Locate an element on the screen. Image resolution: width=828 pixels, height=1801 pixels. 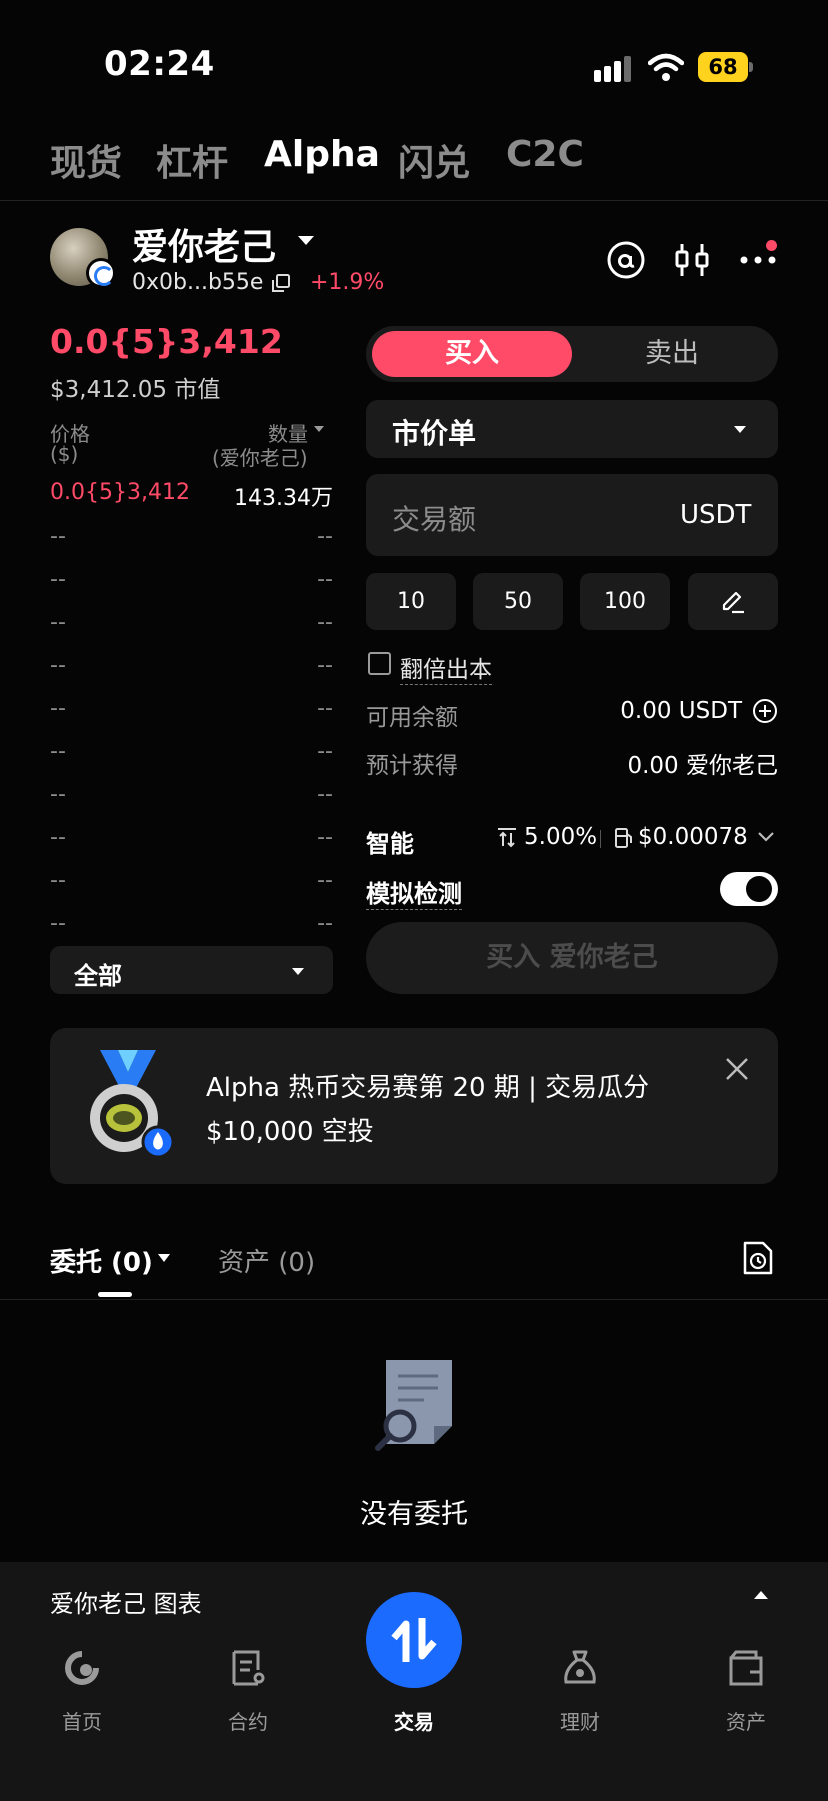
buy-tab: 买入 is located at coordinates (472, 354).